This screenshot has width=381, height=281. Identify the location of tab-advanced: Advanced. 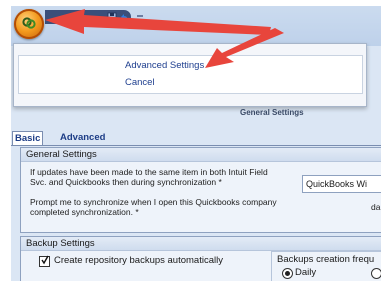
(82, 137).